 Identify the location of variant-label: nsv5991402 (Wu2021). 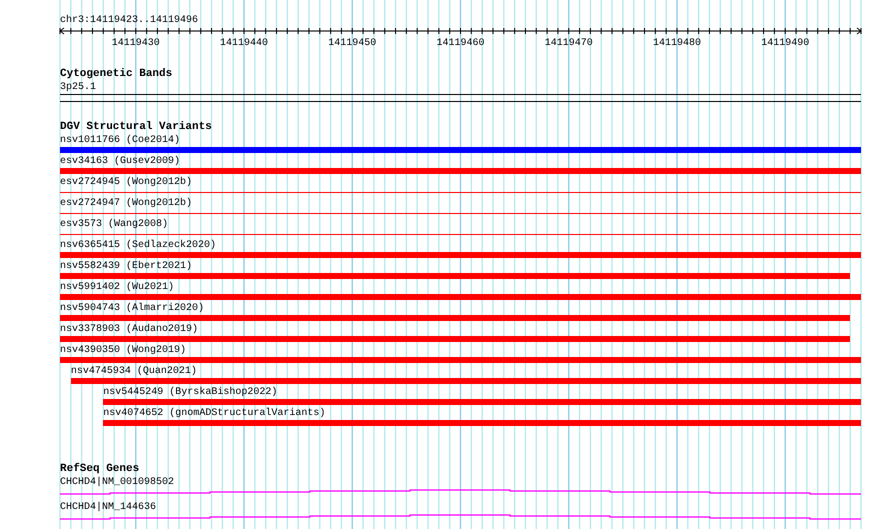
(117, 287).